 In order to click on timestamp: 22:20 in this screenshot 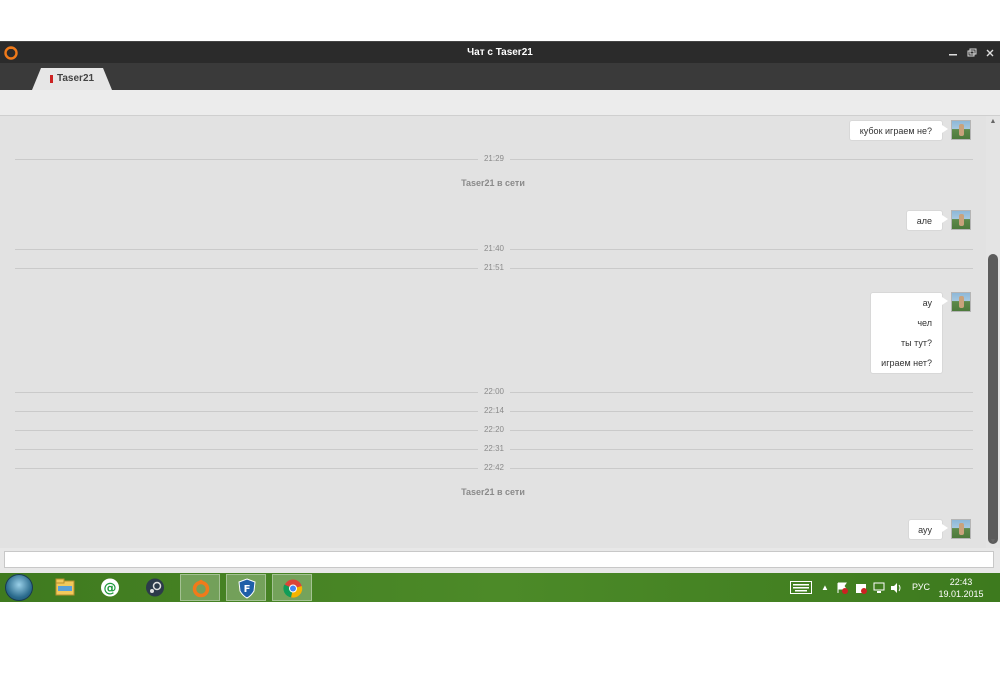, I will do `click(494, 429)`.